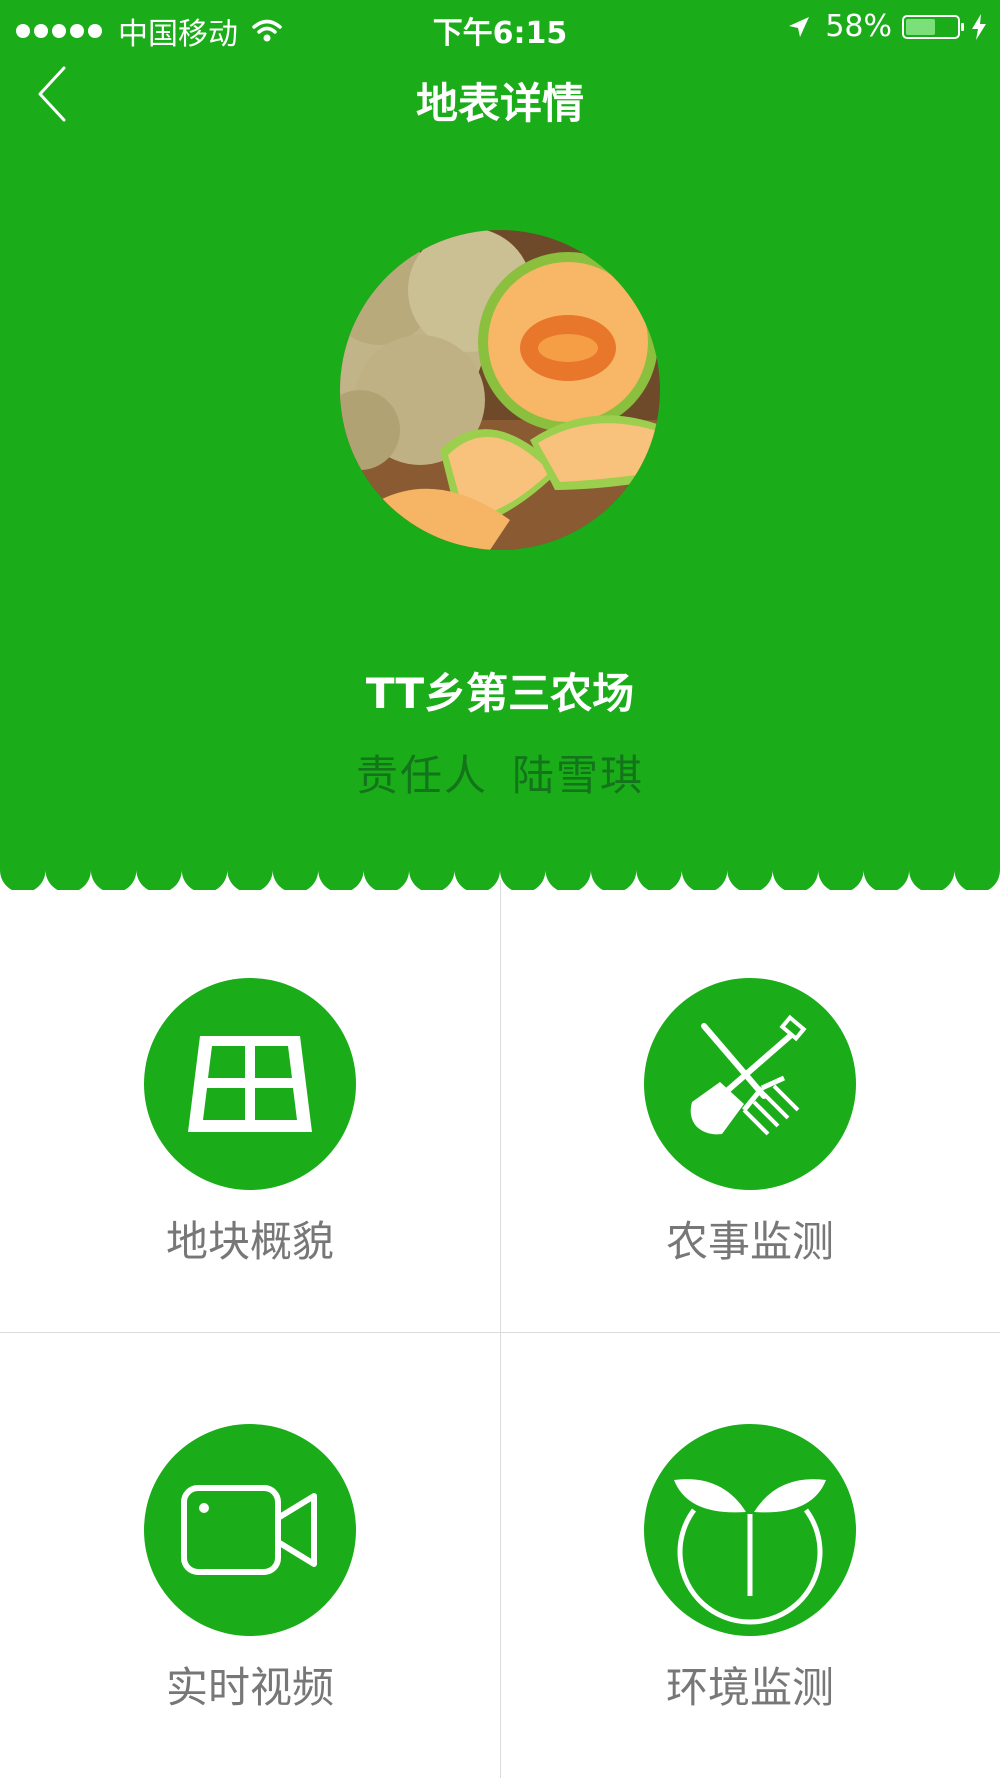 Image resolution: width=1000 pixels, height=1778 pixels. What do you see at coordinates (799, 26) in the screenshot?
I see `location-arrow-icon` at bounding box center [799, 26].